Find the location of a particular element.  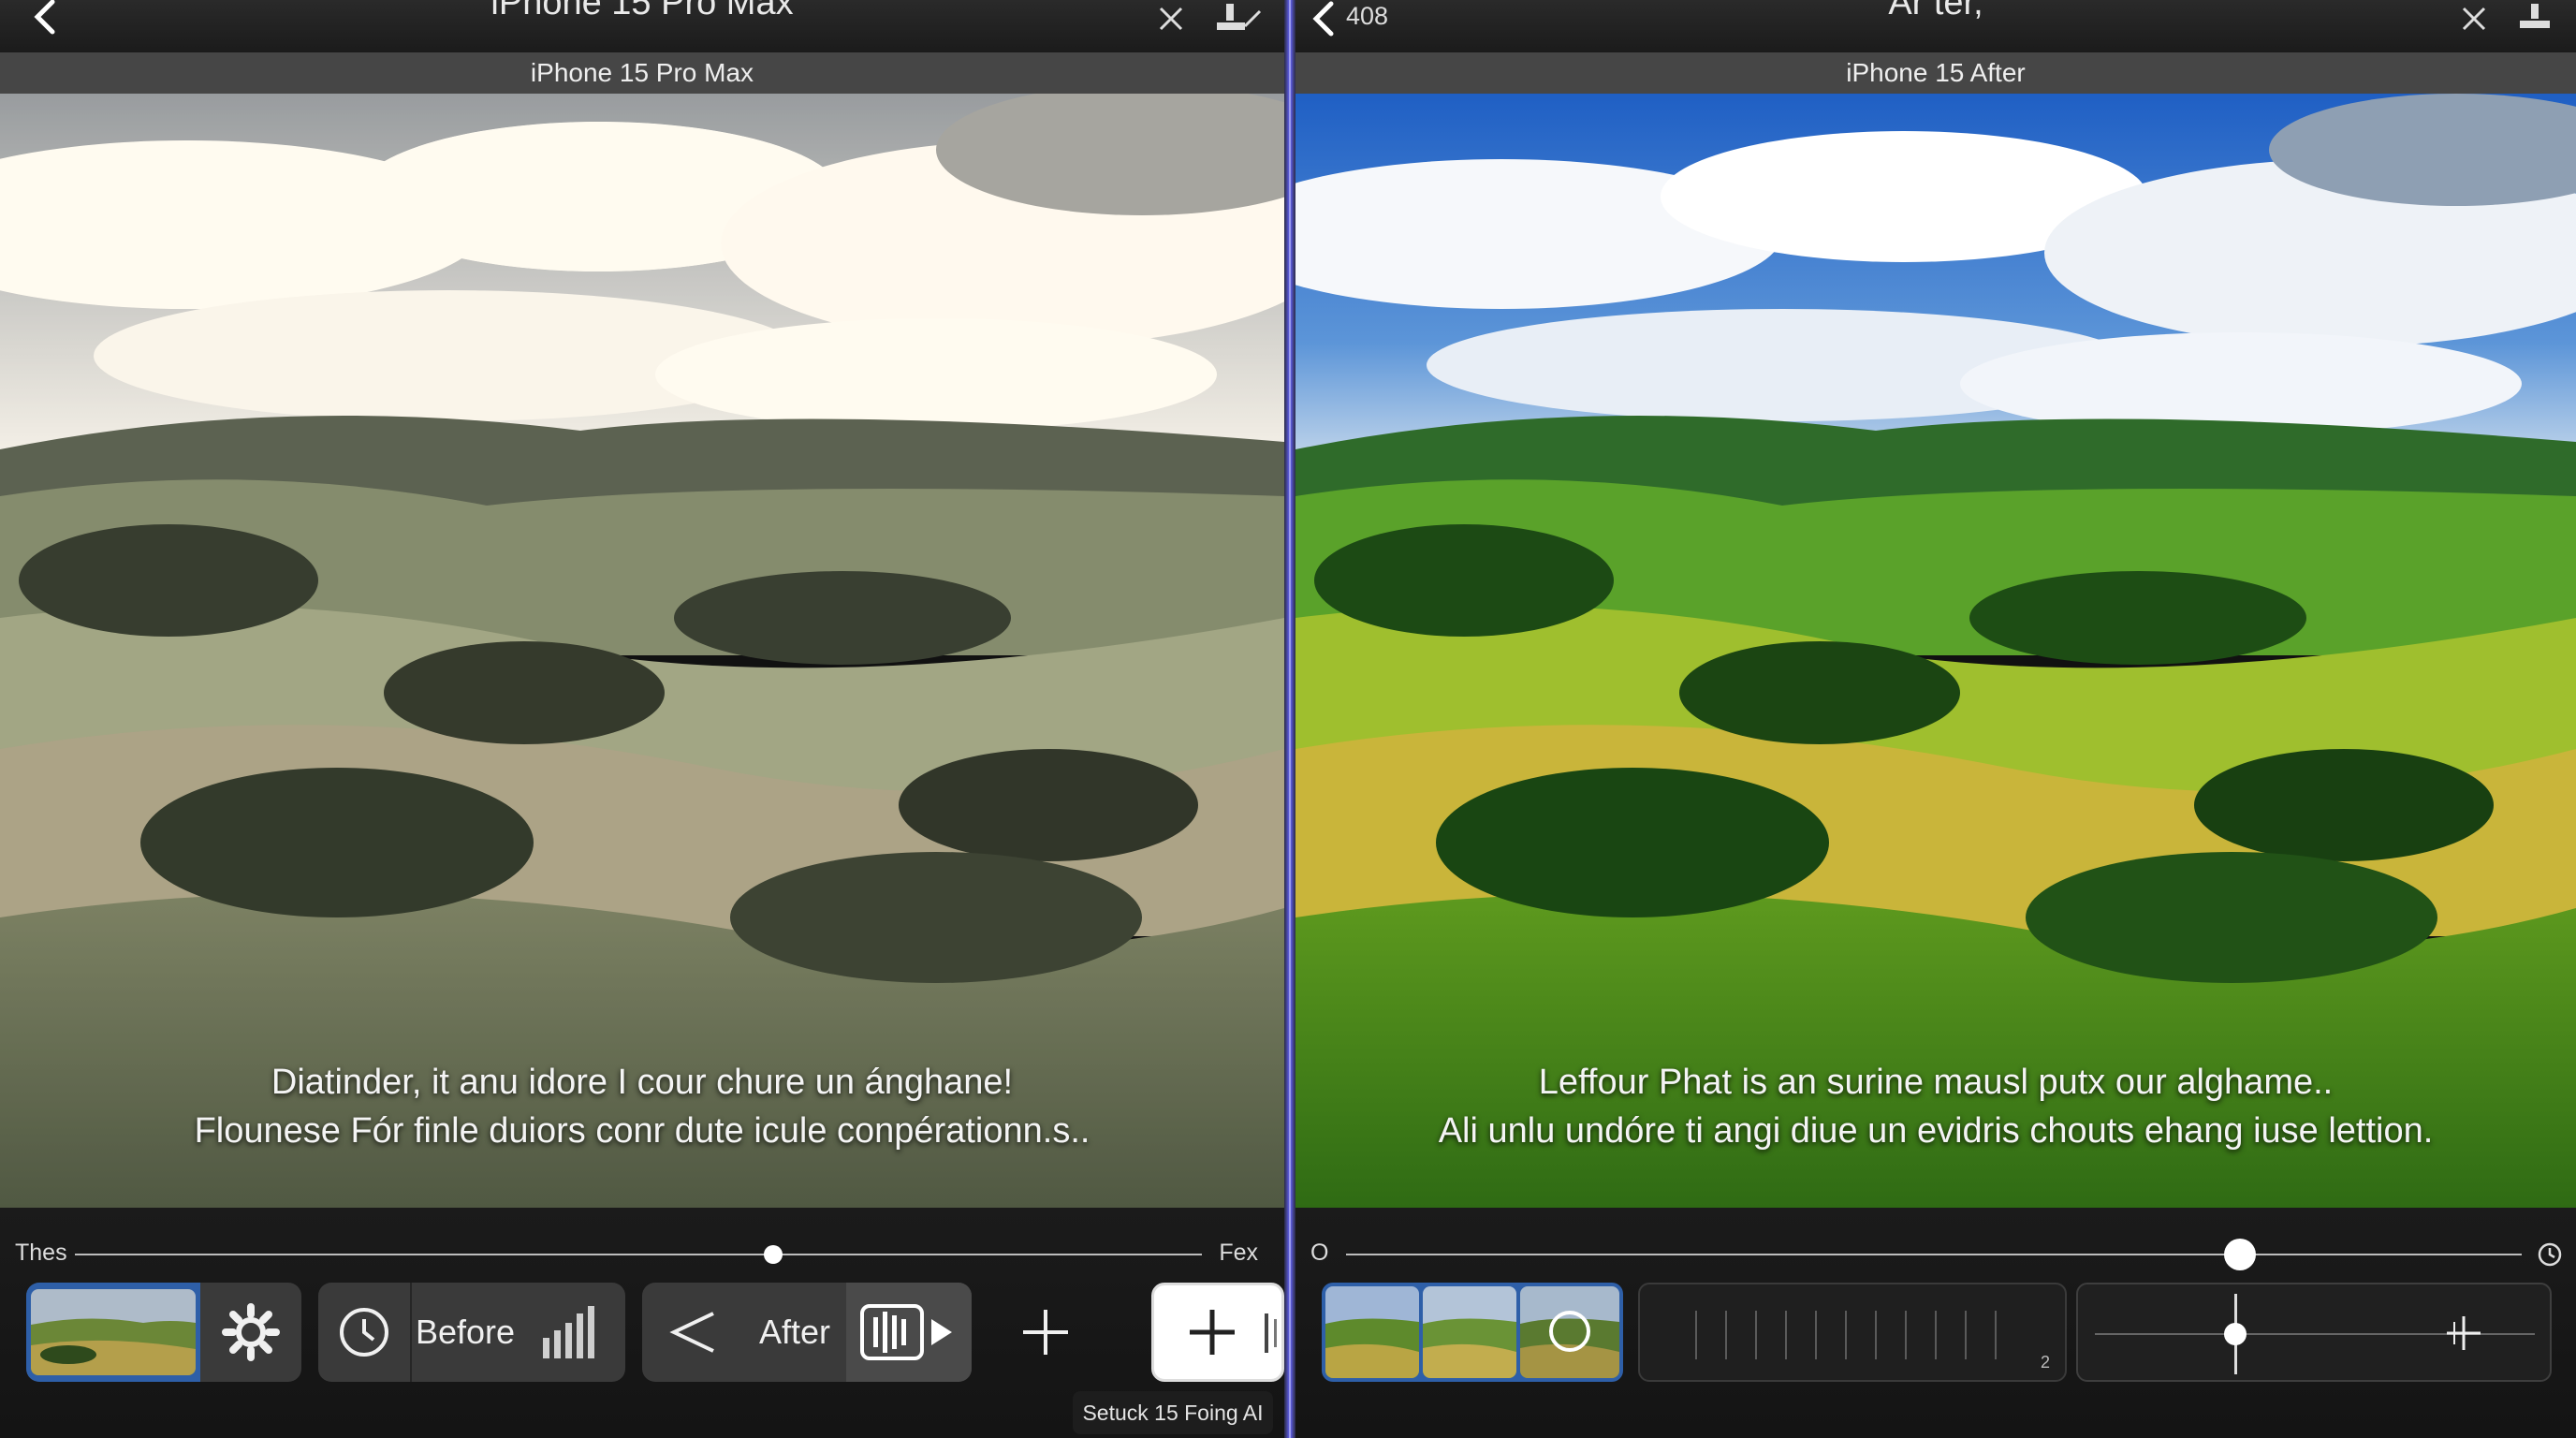

fine-adjust-panel is located at coordinates (2314, 1332).